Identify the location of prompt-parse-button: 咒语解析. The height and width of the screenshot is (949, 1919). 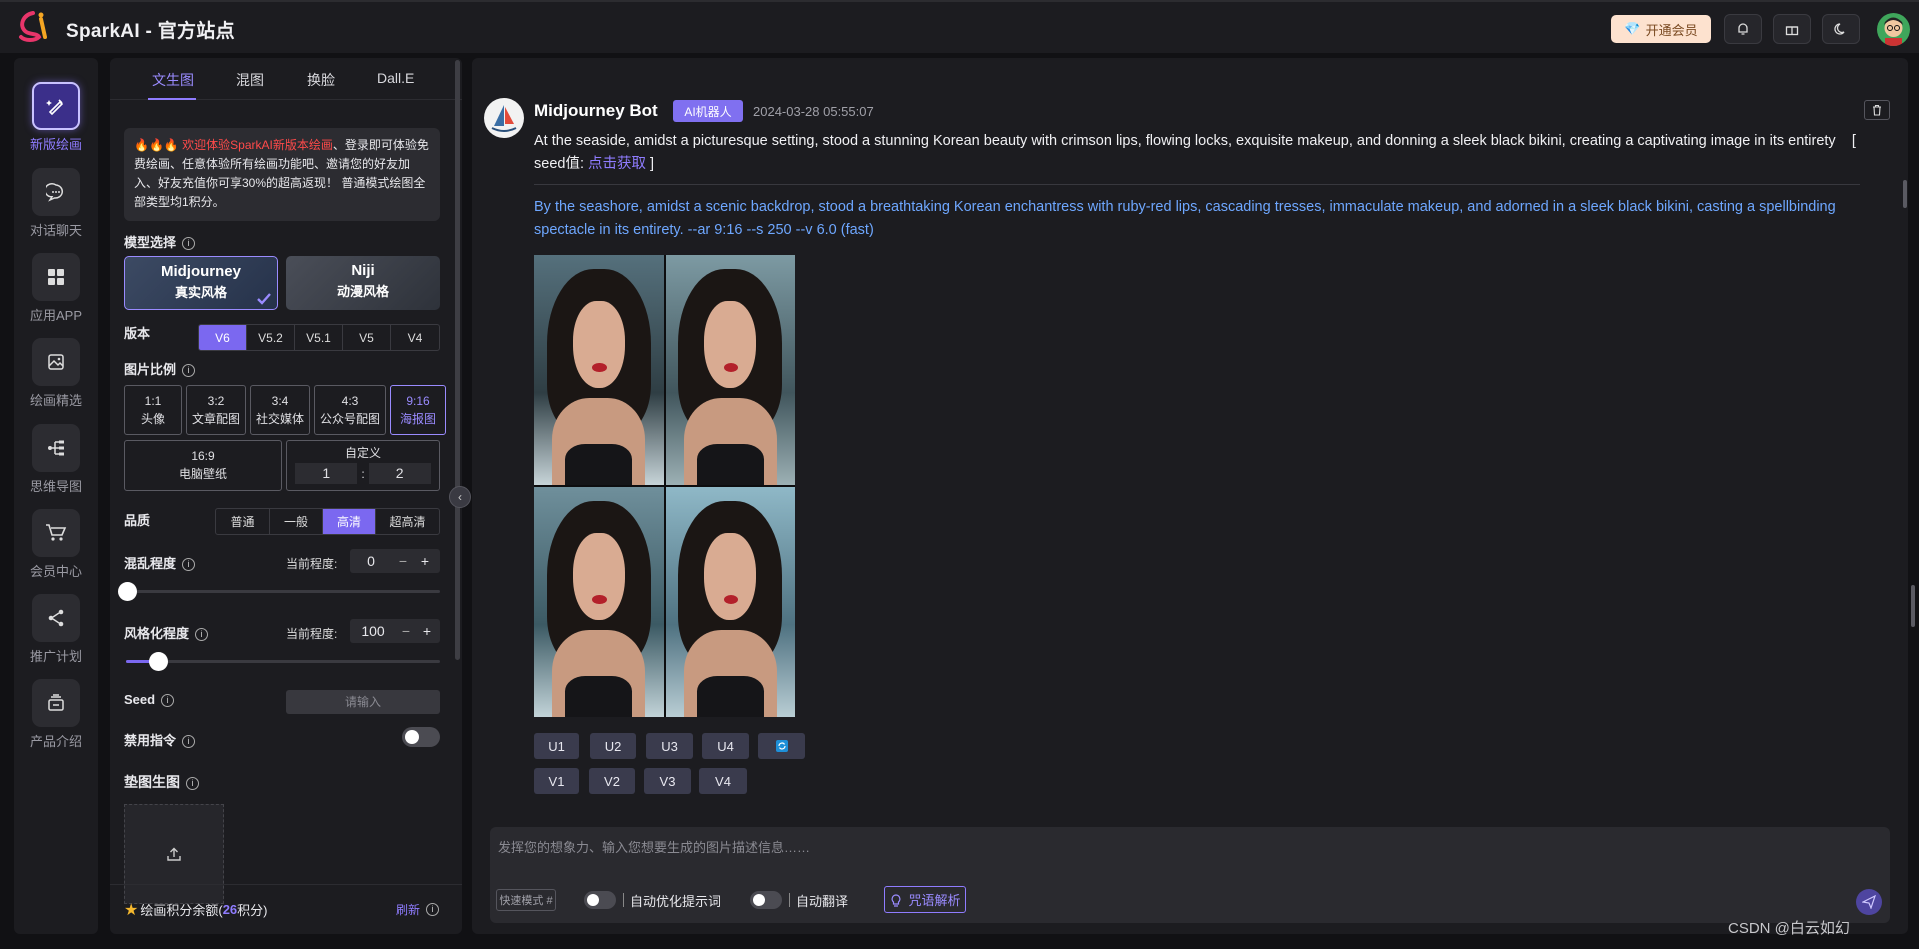
(925, 899).